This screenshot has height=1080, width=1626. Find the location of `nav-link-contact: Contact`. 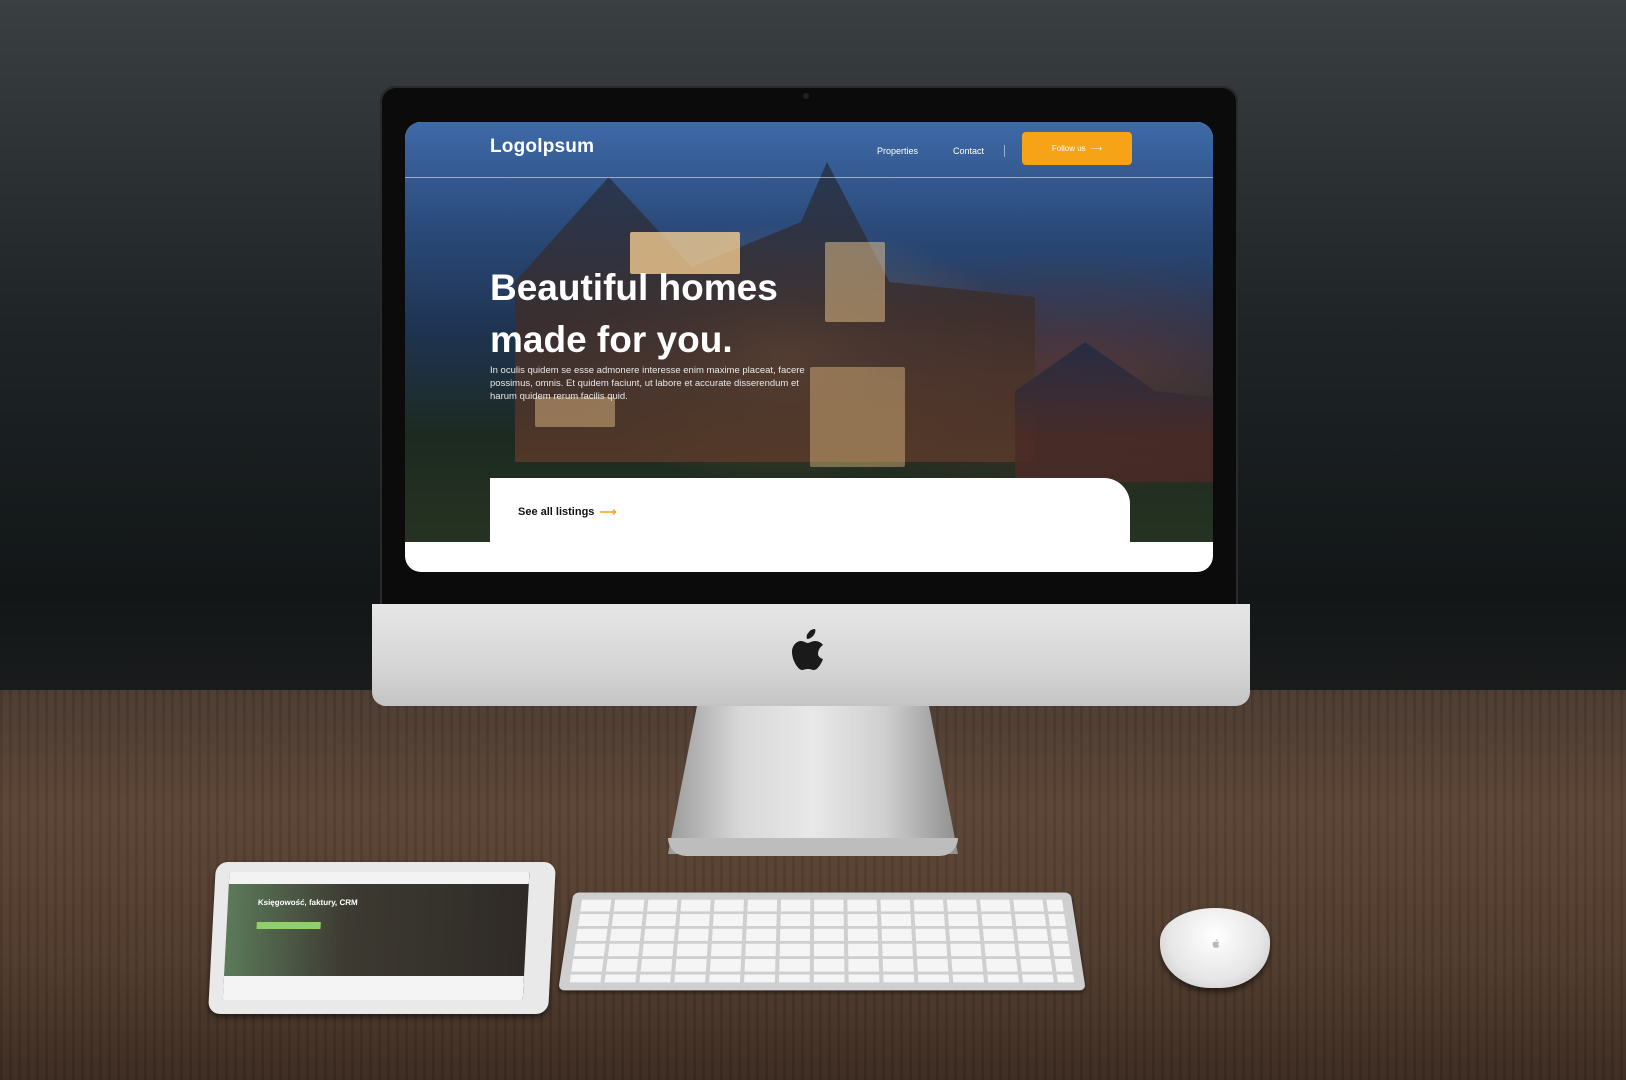

nav-link-contact: Contact is located at coordinates (968, 151).